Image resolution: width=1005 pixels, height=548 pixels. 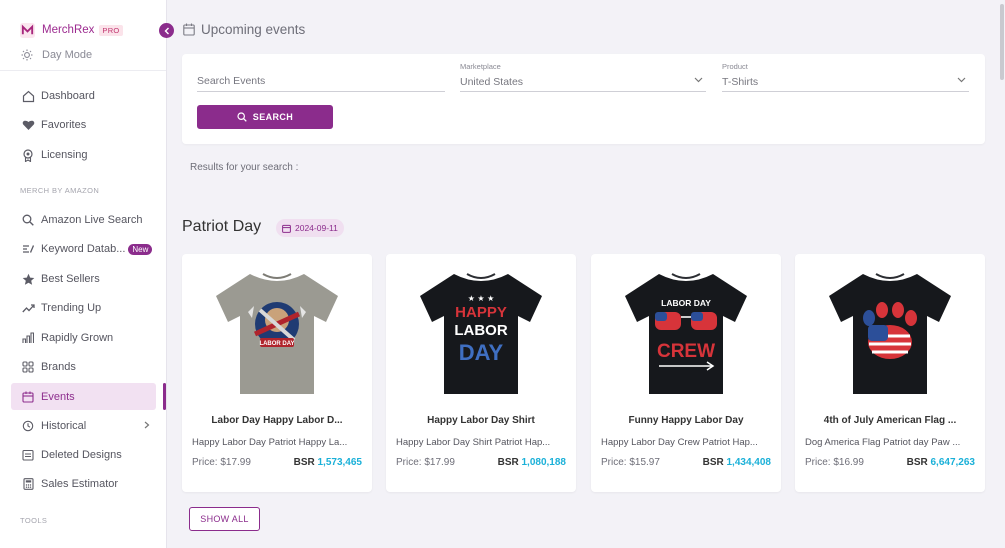 I want to click on keyword-icon, so click(x=28, y=249).